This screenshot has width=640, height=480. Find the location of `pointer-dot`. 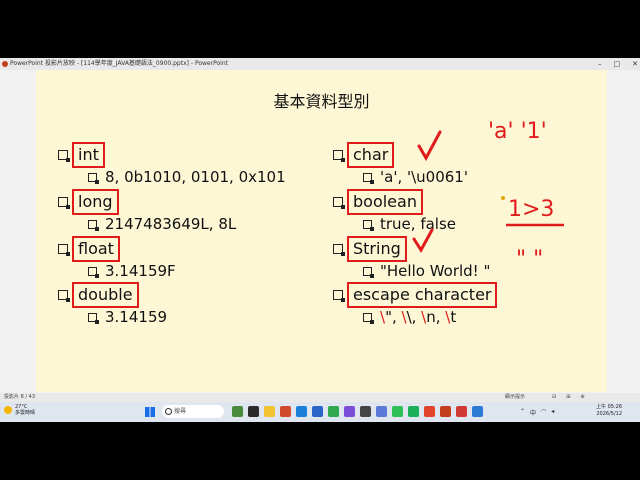

pointer-dot is located at coordinates (503, 198).